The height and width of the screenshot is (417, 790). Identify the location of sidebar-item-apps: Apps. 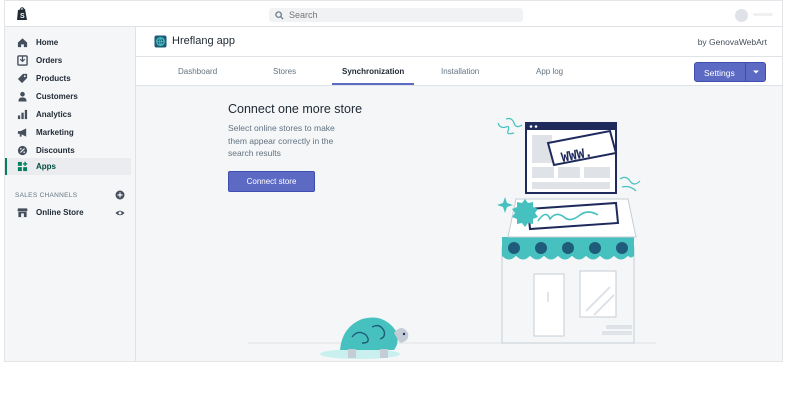
(68, 166).